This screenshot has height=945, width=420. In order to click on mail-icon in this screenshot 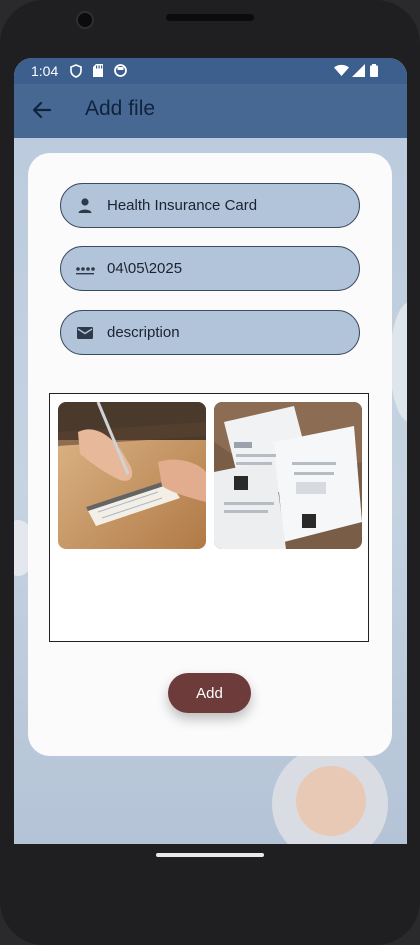, I will do `click(85, 333)`.